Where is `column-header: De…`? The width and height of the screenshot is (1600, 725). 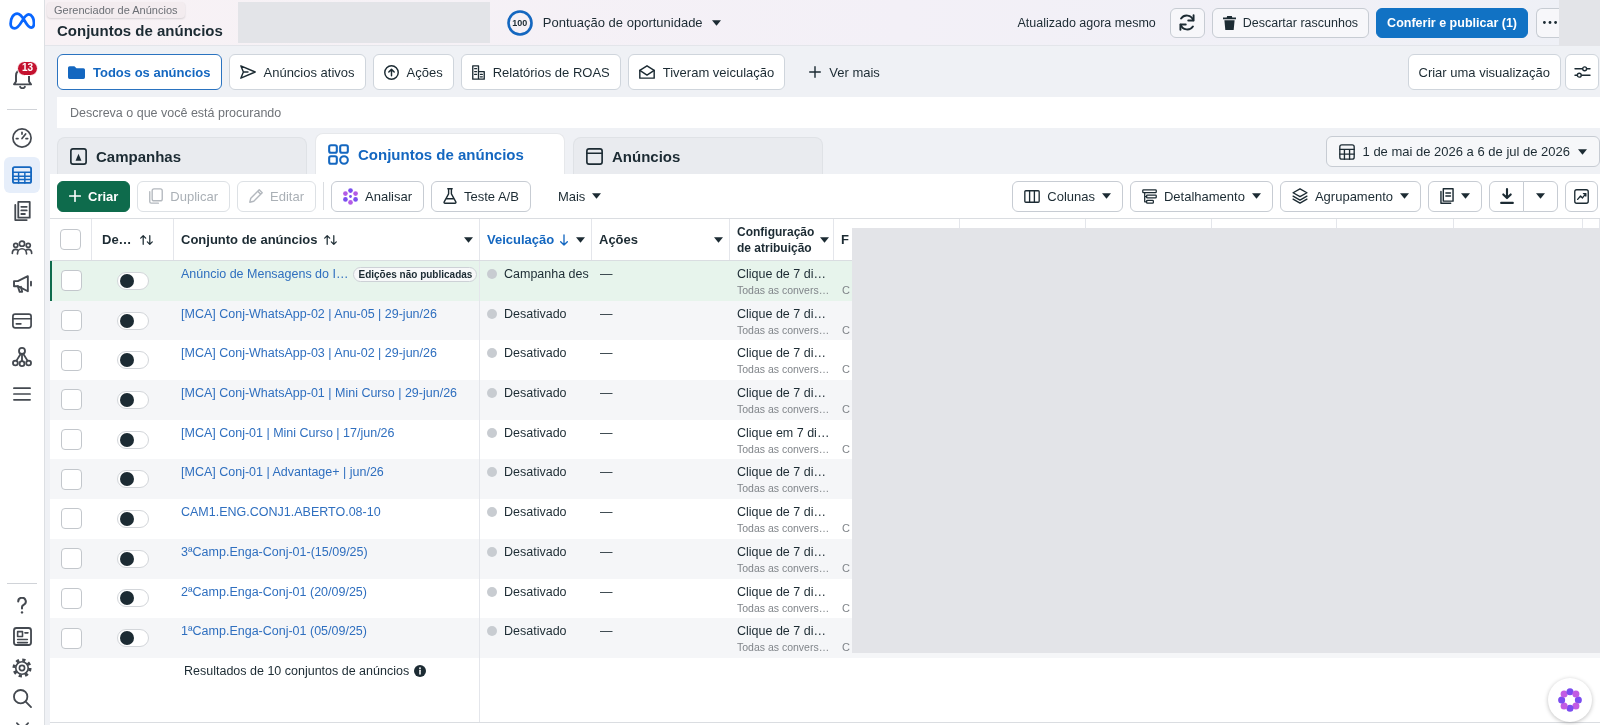 column-header: De… is located at coordinates (117, 239).